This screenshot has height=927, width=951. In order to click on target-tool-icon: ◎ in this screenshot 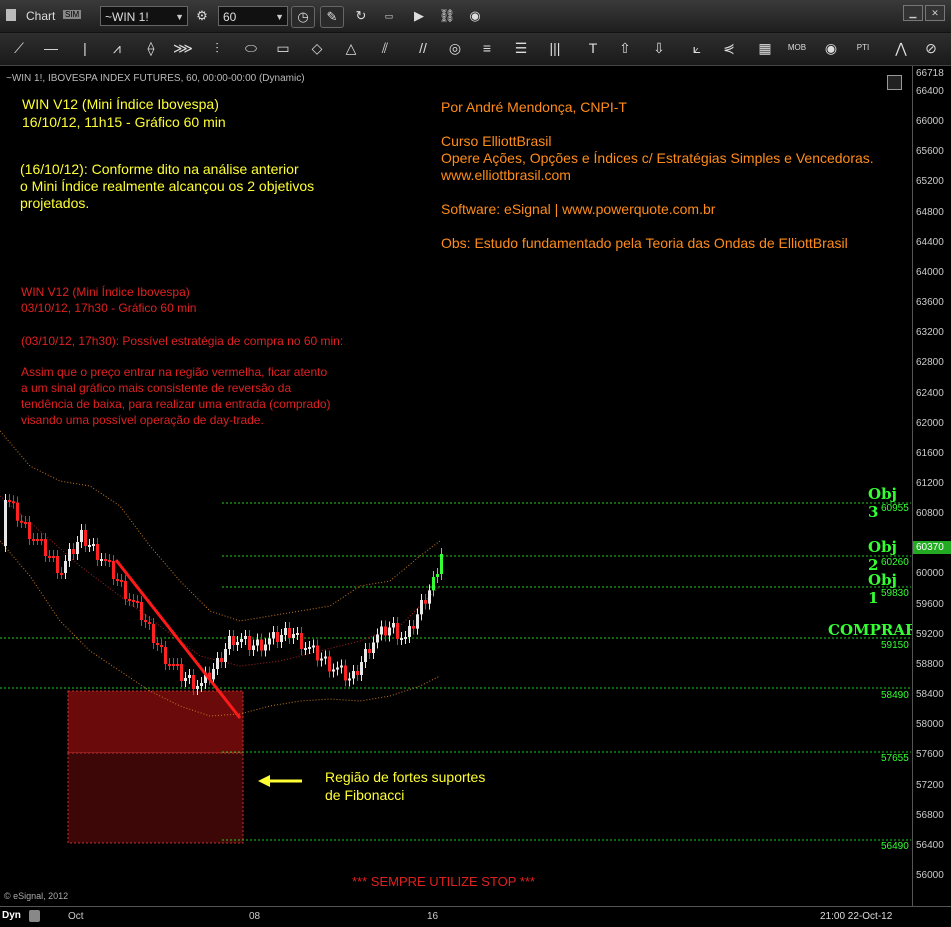, I will do `click(455, 48)`.